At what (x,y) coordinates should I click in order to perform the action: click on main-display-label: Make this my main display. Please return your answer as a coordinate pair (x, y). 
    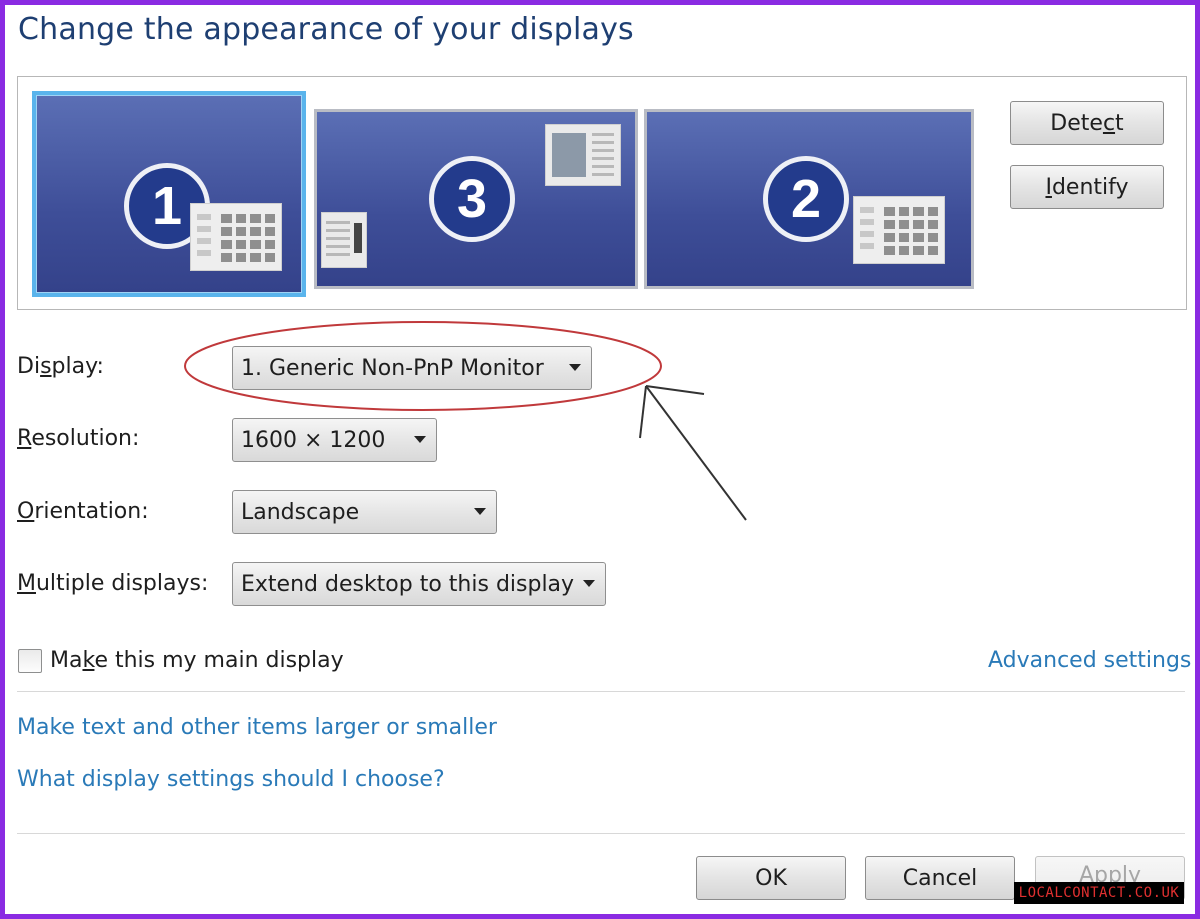
    Looking at the image, I should click on (197, 660).